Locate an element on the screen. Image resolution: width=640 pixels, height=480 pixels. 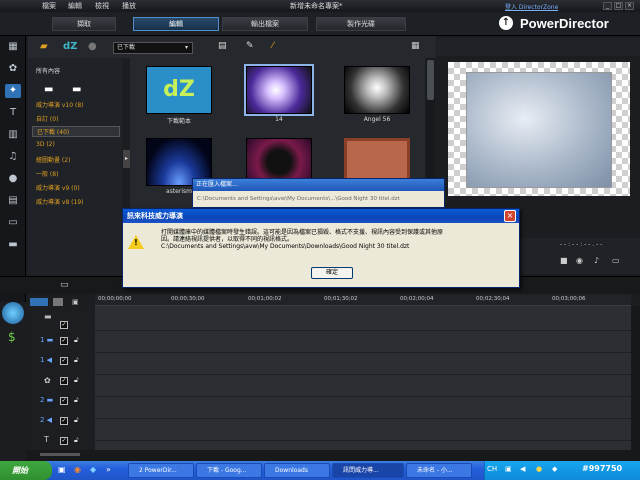
fix-enhance-icon: $ is located at coordinates (12, 337).